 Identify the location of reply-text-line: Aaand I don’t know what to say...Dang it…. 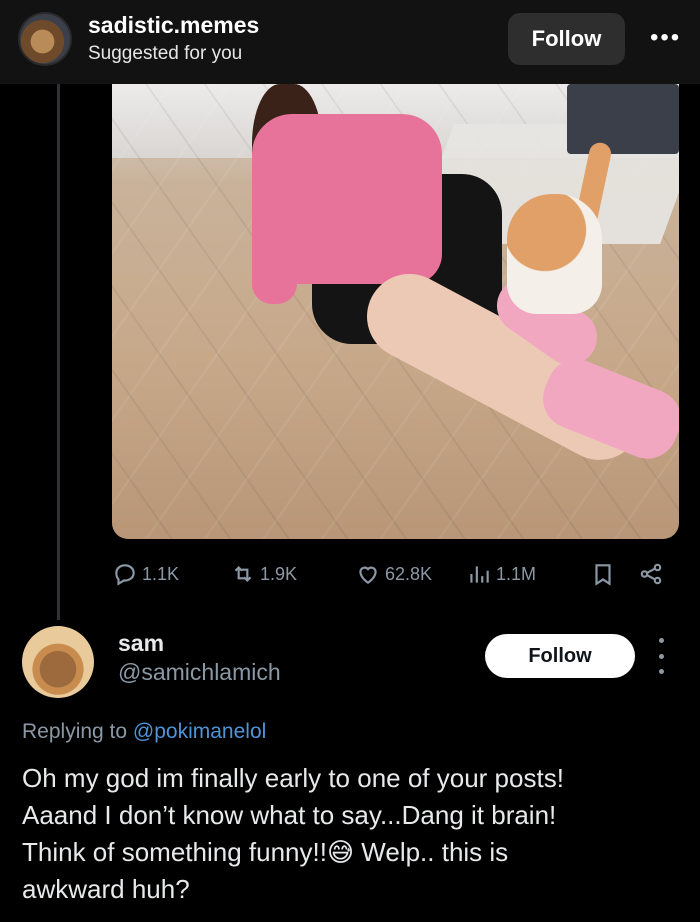
(289, 815).